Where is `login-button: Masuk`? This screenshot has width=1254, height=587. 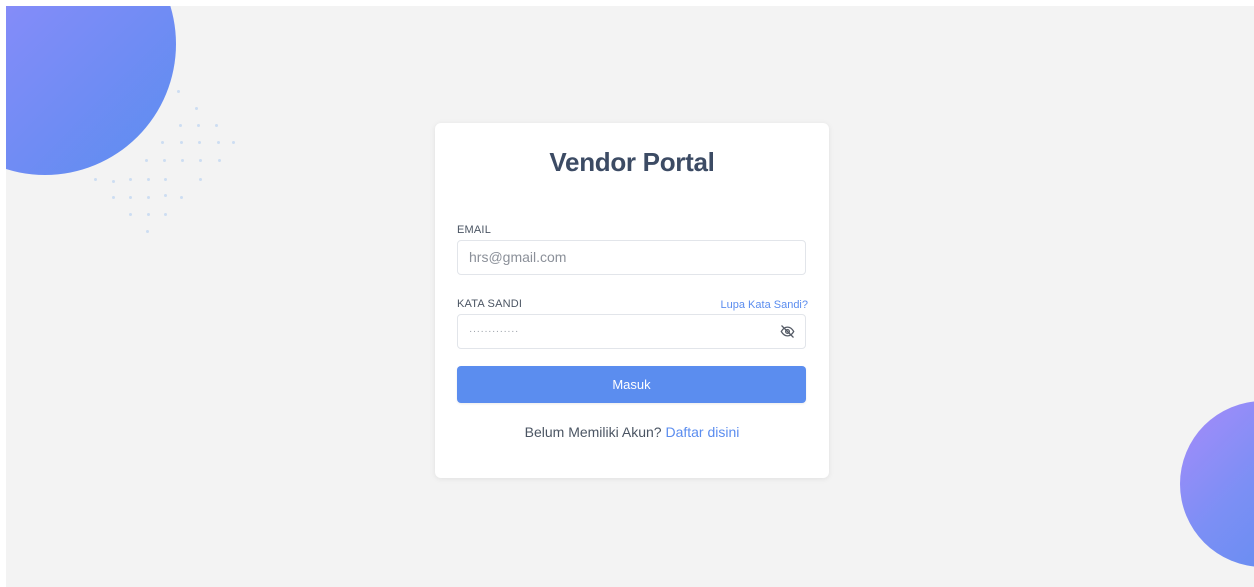
login-button: Masuk is located at coordinates (631, 384).